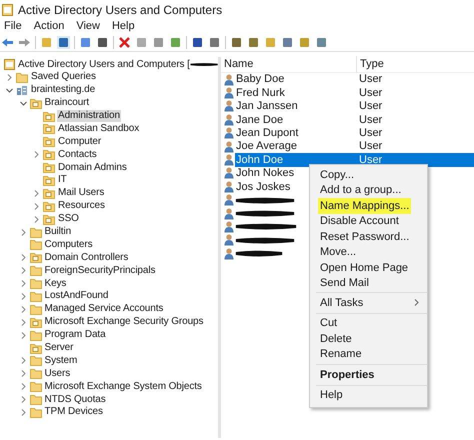 Image resolution: width=474 pixels, height=440 pixels. What do you see at coordinates (100, 270) in the screenshot?
I see `tree-item: ForeignSecurityPrincipals` at bounding box center [100, 270].